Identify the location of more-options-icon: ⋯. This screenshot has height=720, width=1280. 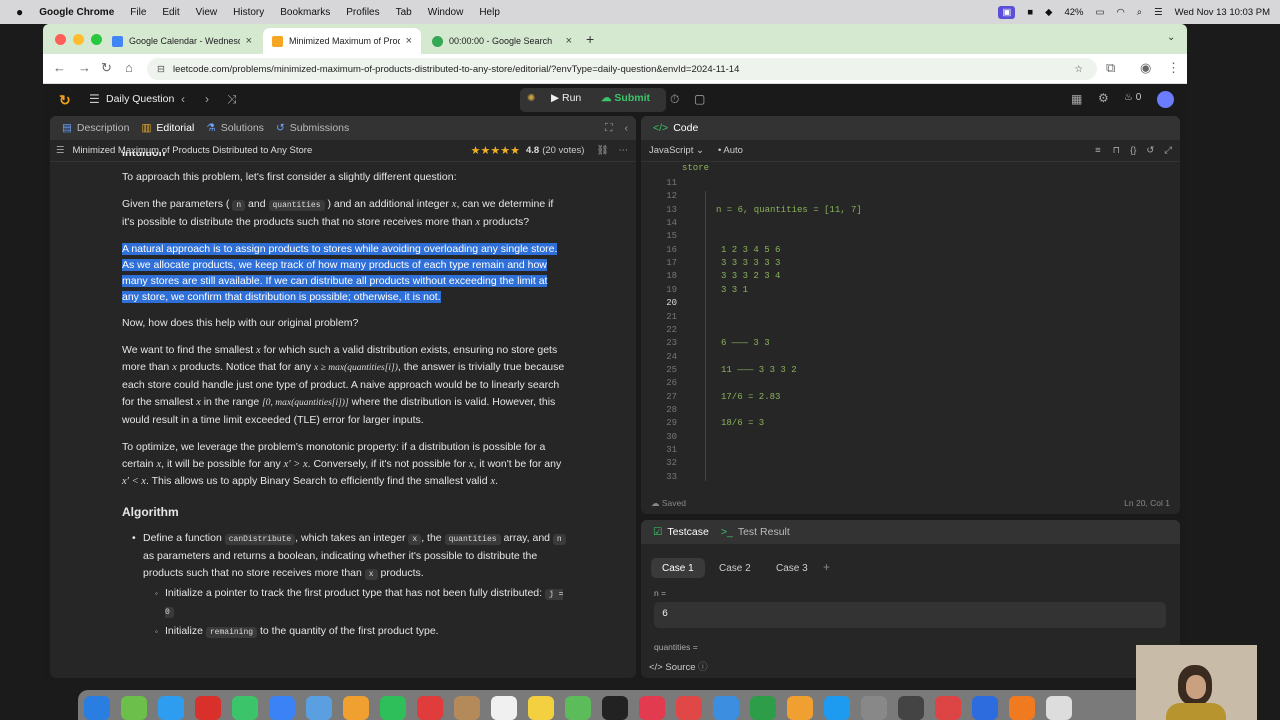
(624, 150).